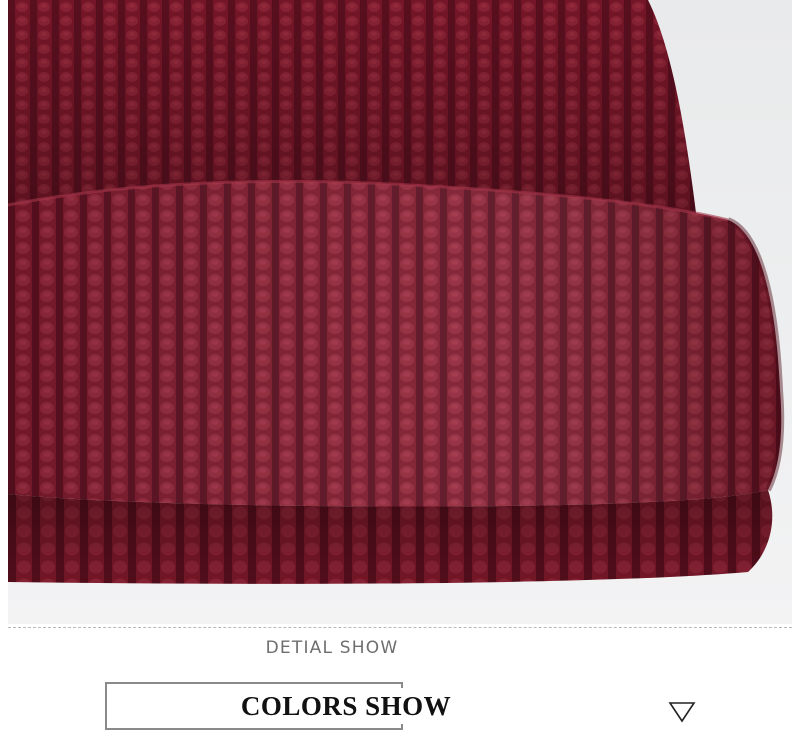 The height and width of the screenshot is (746, 800). Describe the element at coordinates (346, 706) in the screenshot. I see `colors-heading: COLORS SHOW` at that location.